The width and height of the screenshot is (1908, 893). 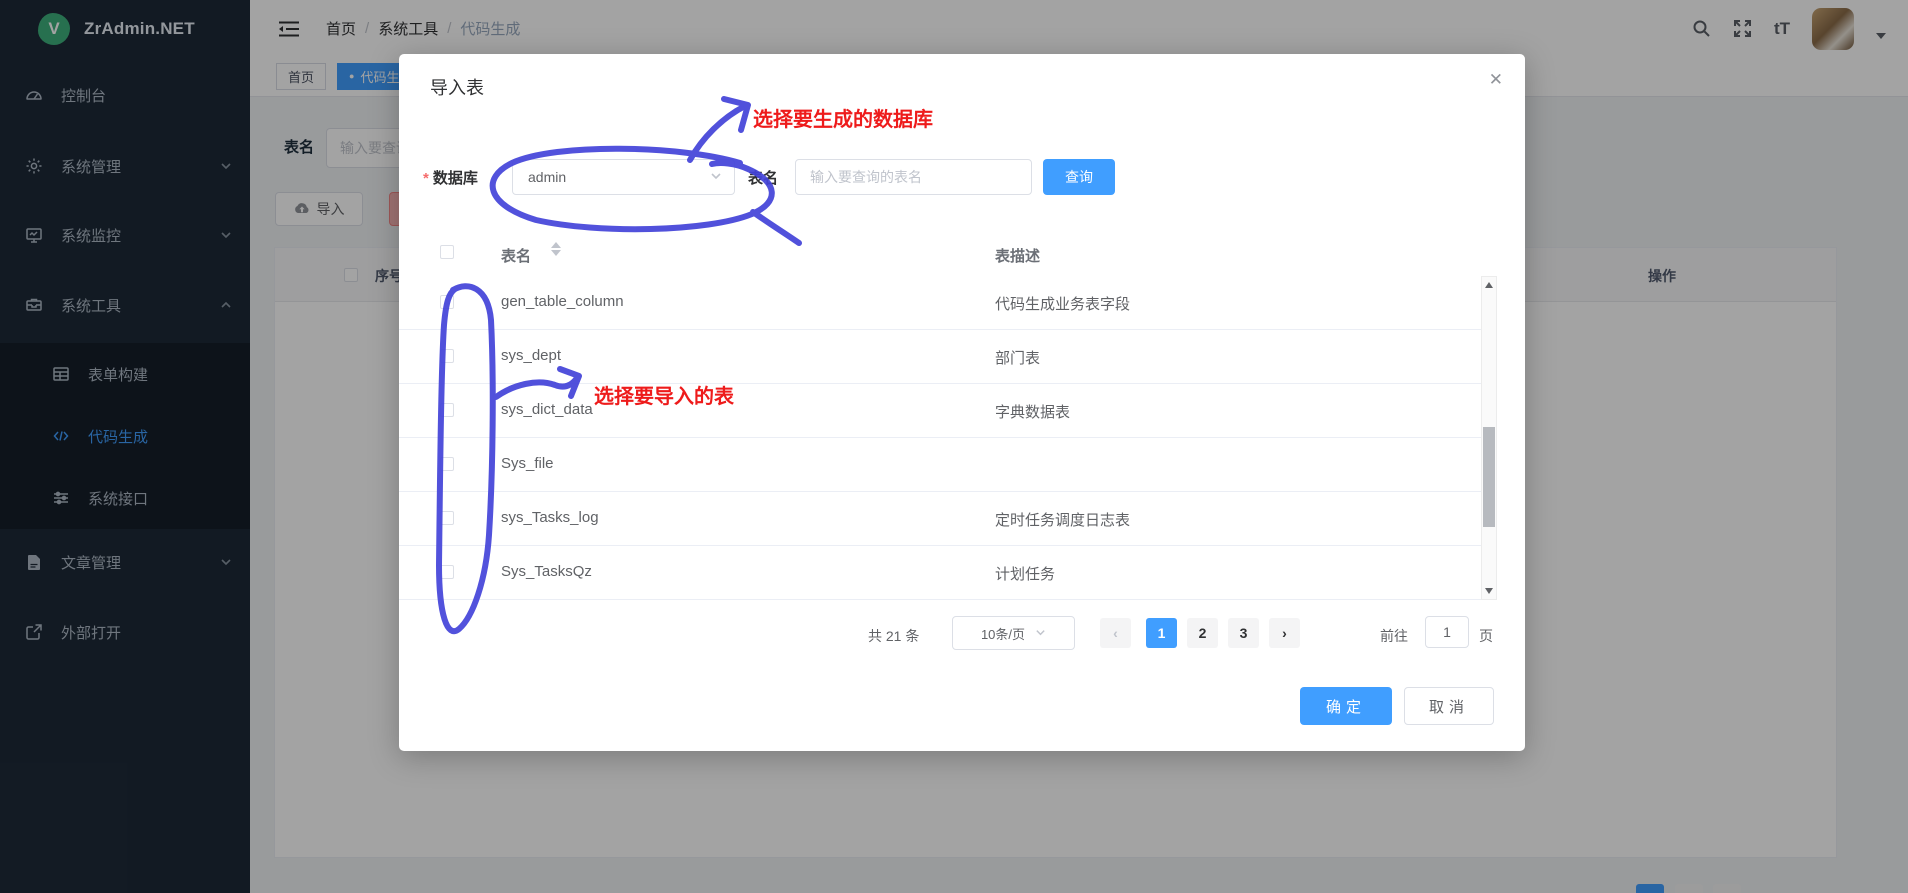 What do you see at coordinates (426, 178) in the screenshot?
I see `required-asterisk: *` at bounding box center [426, 178].